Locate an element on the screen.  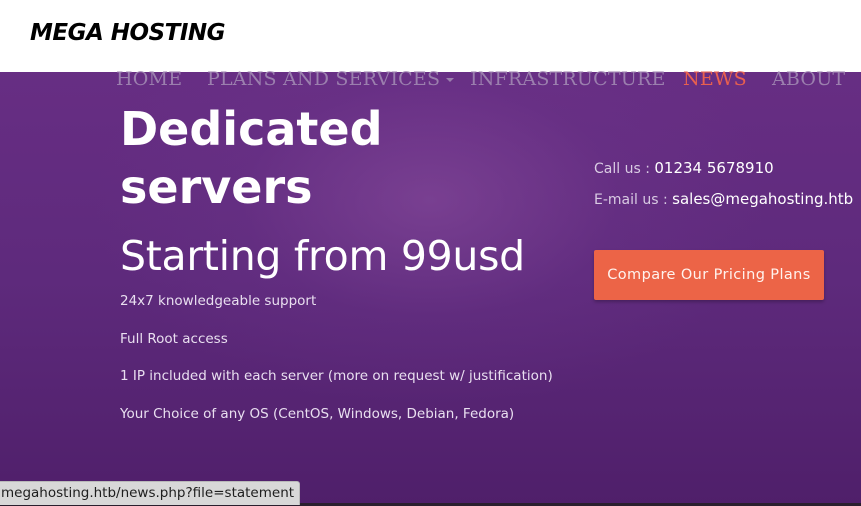
phone-number: 01234 5678910 is located at coordinates (713, 168).